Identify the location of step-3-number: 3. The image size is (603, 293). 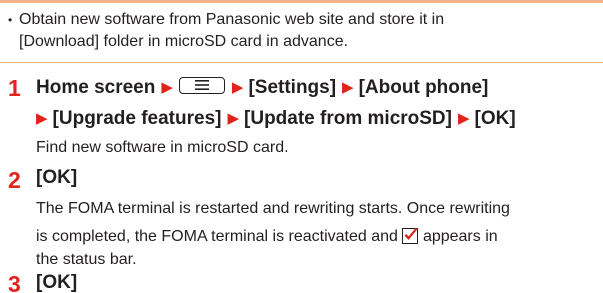
(14, 282).